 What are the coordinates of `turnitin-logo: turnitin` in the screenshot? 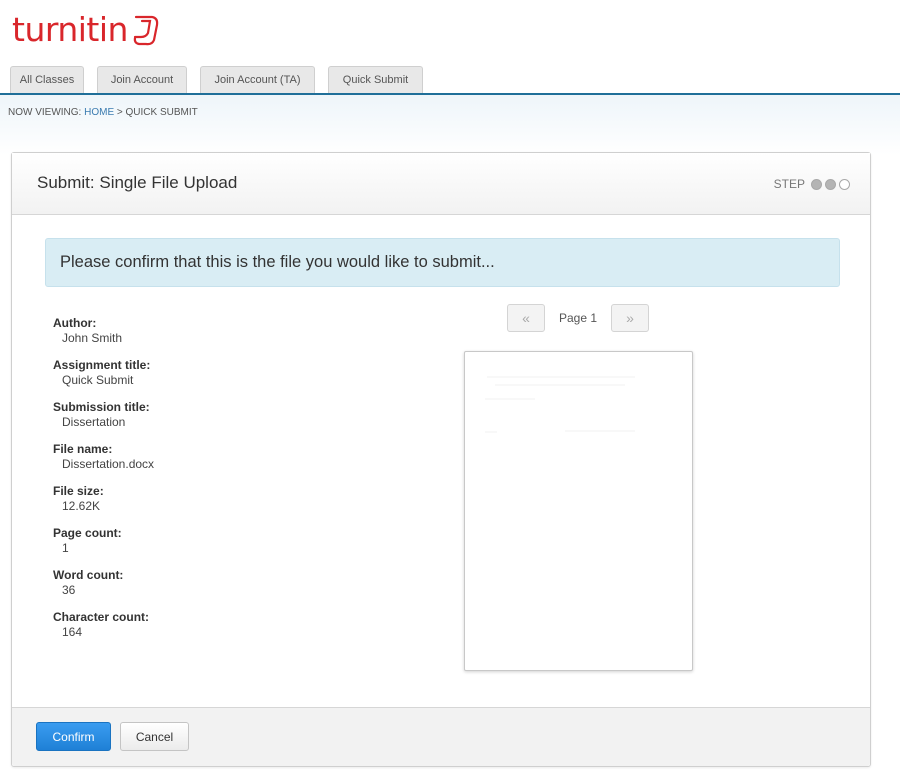 It's located at (87, 29).